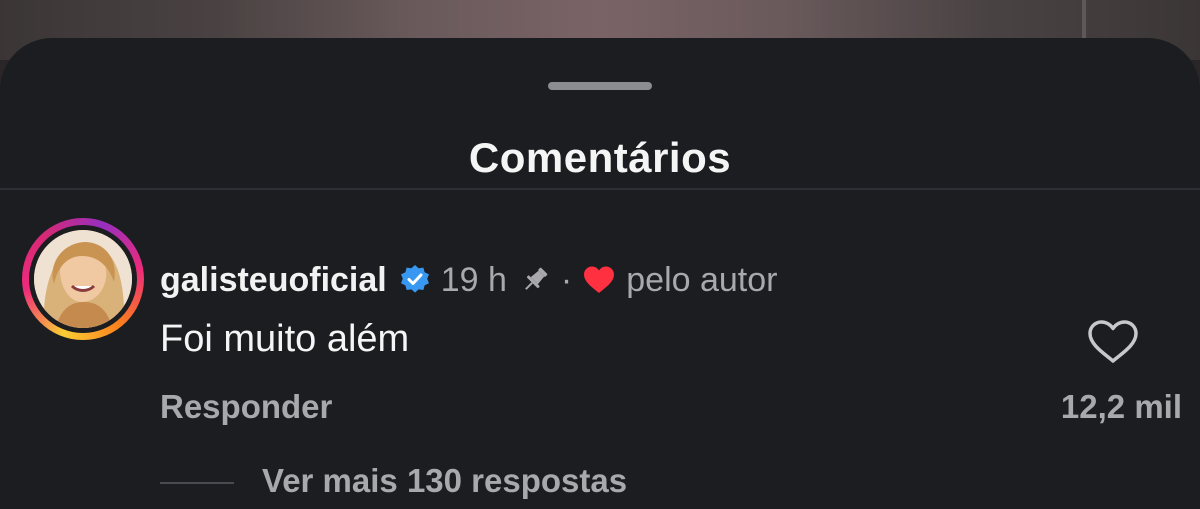  Describe the element at coordinates (600, 189) in the screenshot. I see `header-divider` at that location.